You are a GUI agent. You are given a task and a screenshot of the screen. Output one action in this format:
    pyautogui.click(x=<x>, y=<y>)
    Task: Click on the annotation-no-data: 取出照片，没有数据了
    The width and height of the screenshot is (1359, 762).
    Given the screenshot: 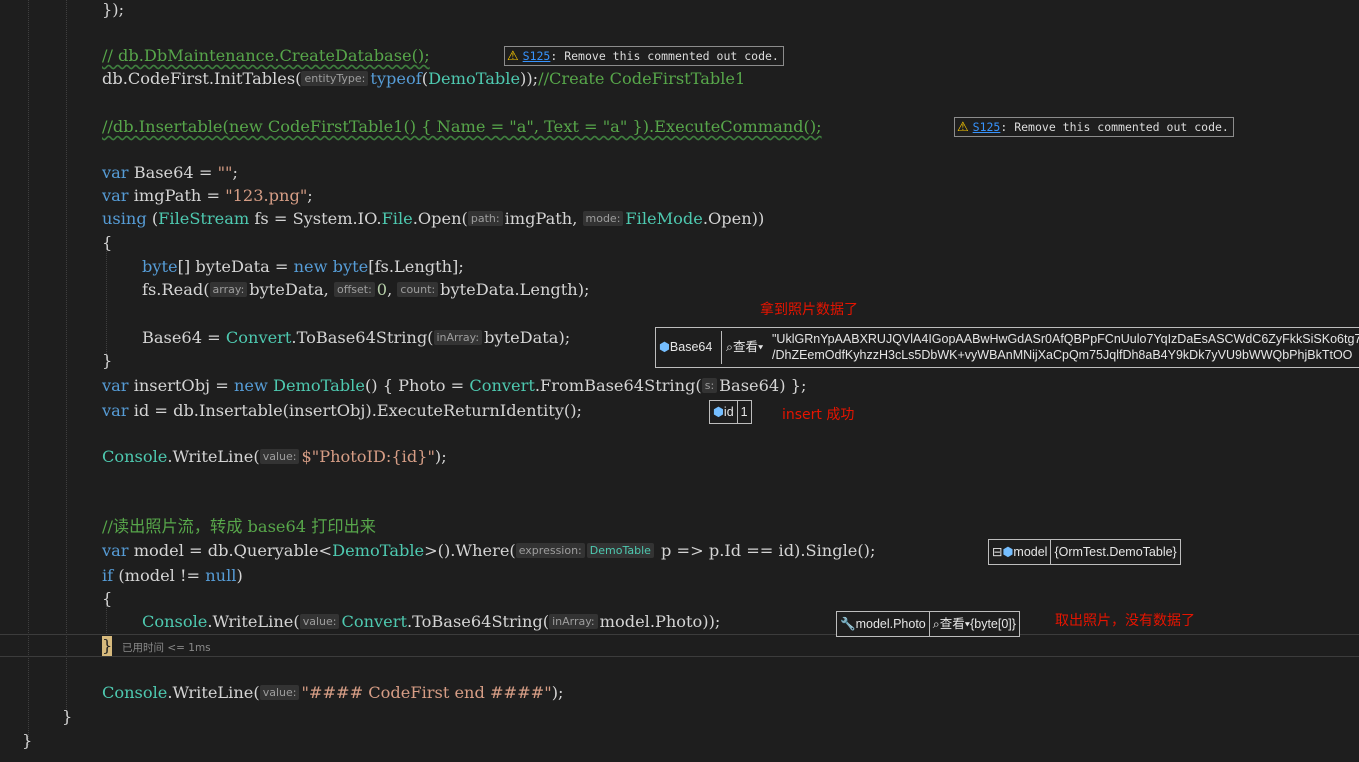 What is the action you would take?
    pyautogui.click(x=1125, y=621)
    